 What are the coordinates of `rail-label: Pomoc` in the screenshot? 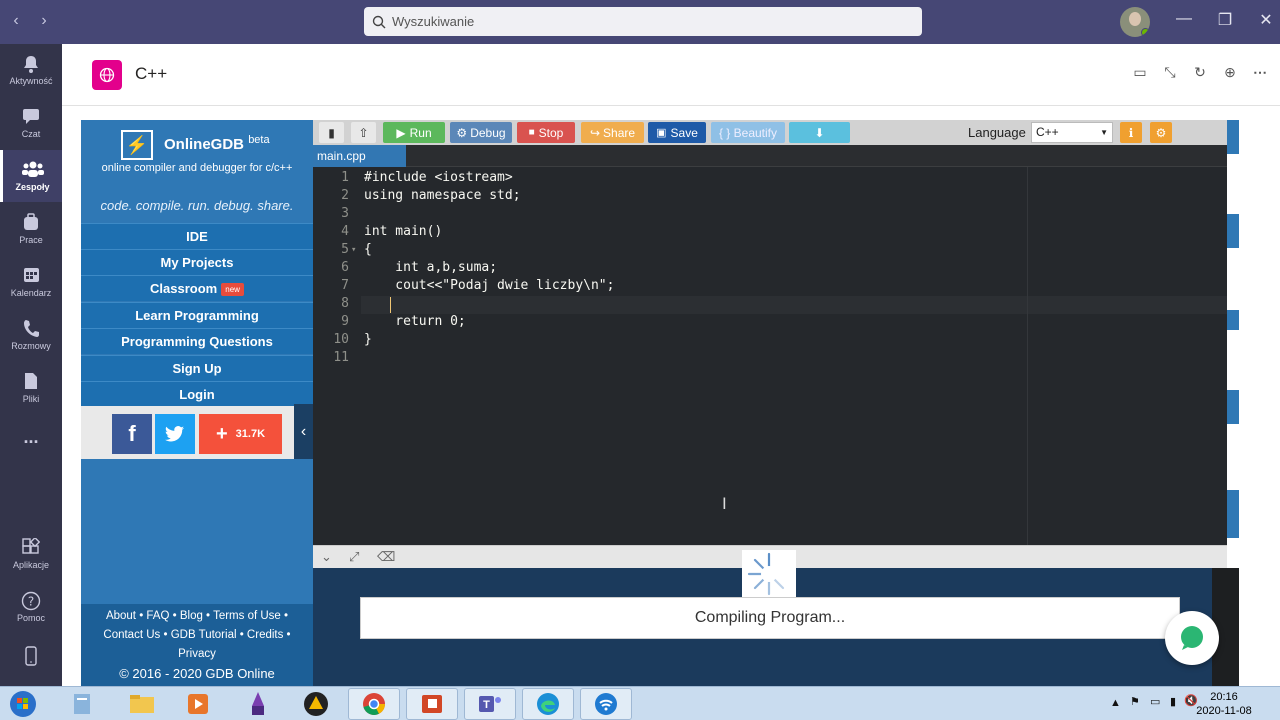 It's located at (30, 618).